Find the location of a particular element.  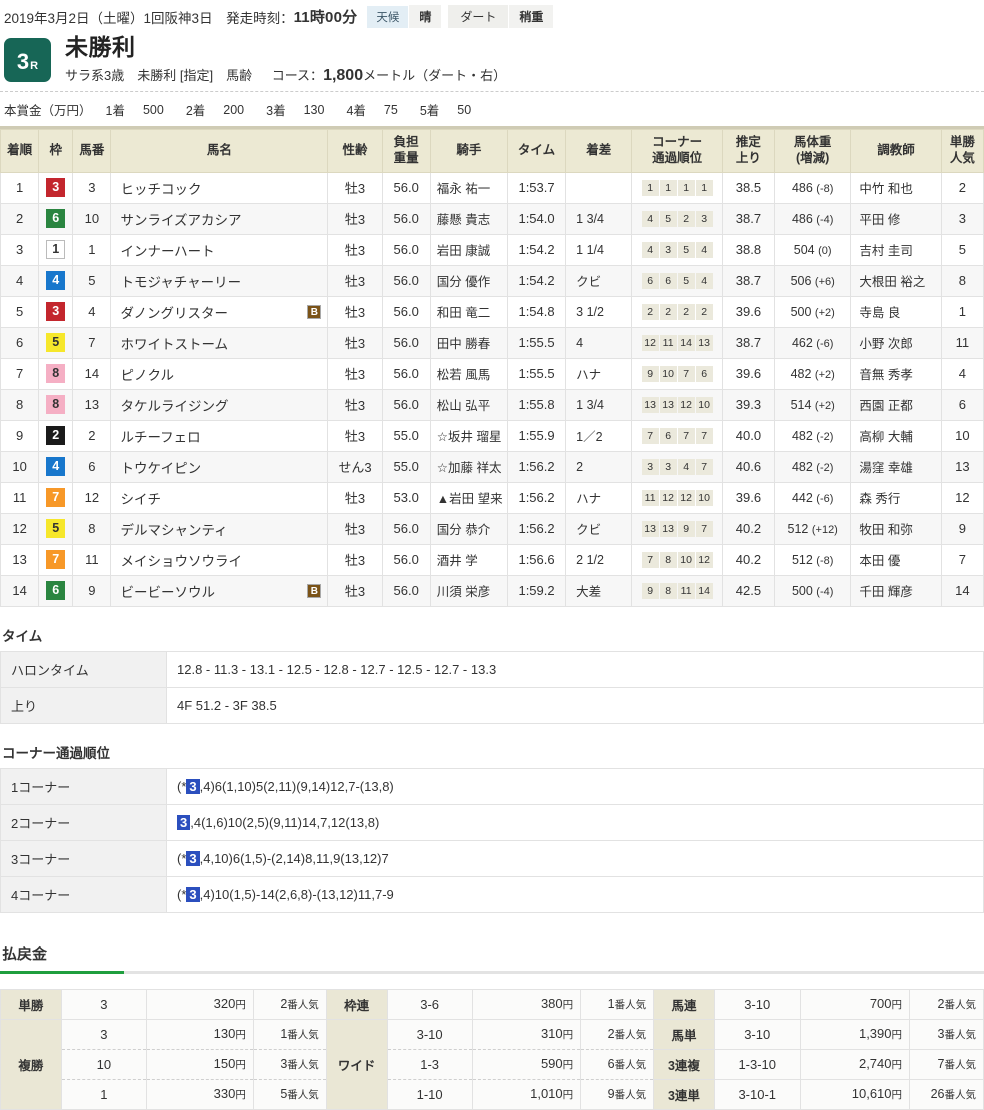

horse-name-link: インナーハート is located at coordinates (167, 251).